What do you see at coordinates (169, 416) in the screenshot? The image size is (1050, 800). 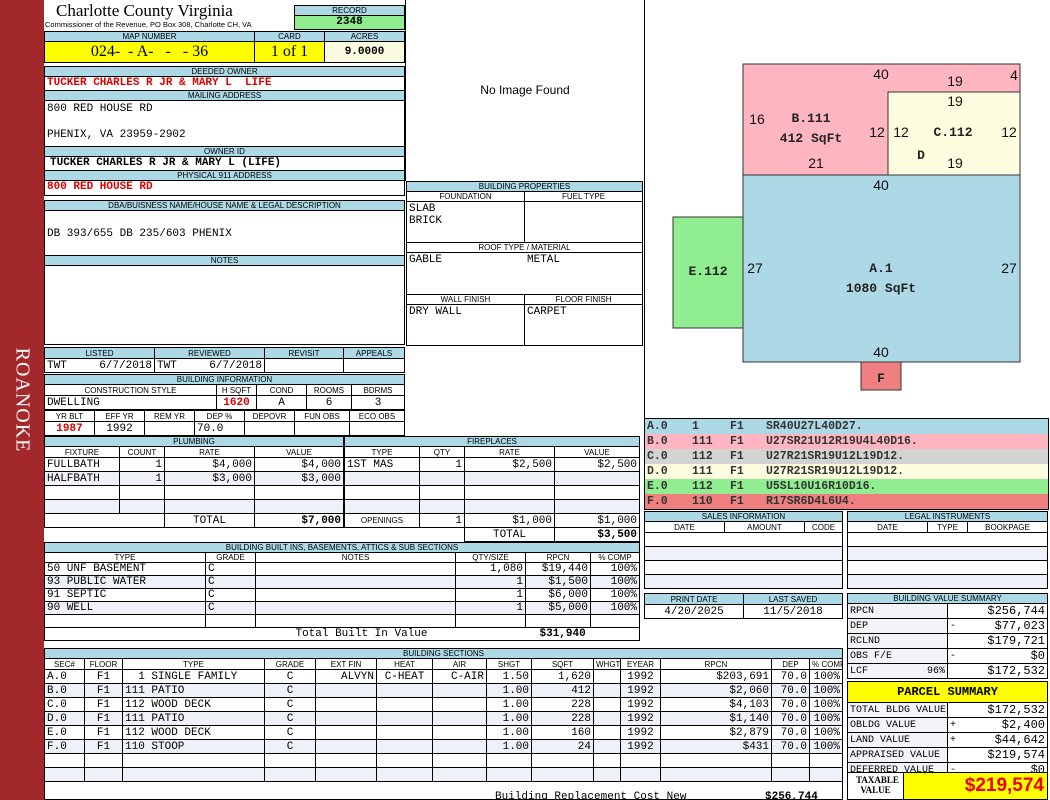 I see `rem-yr-header: REM YR` at bounding box center [169, 416].